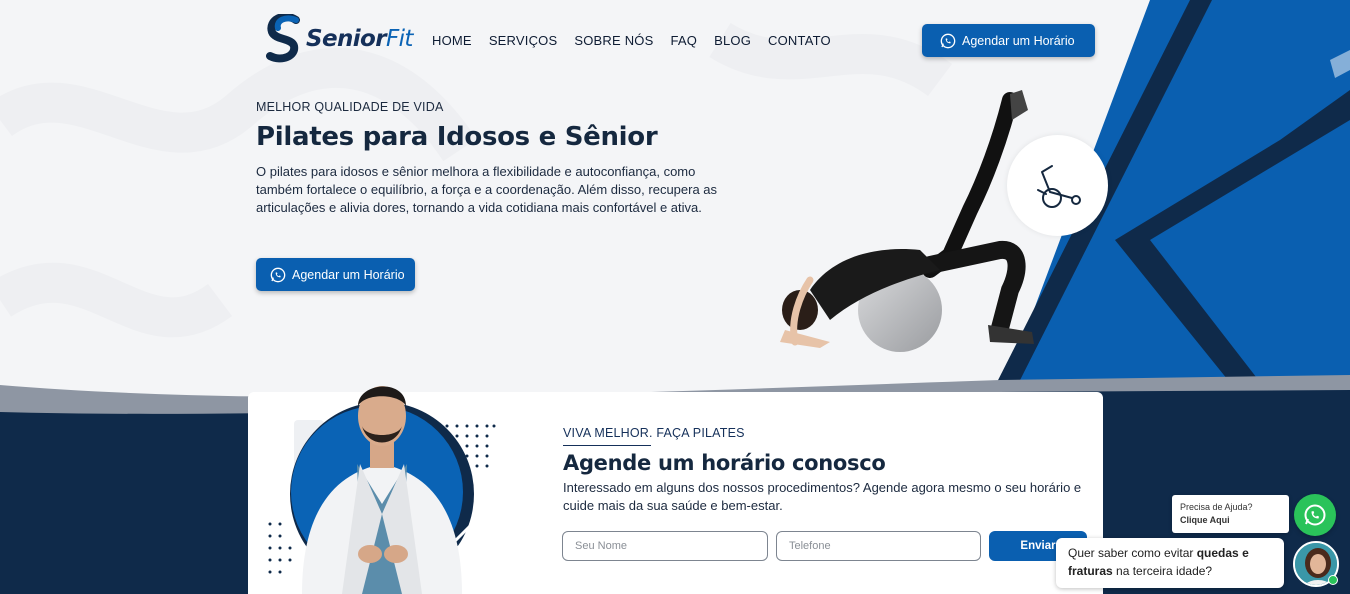  Describe the element at coordinates (907, 221) in the screenshot. I see `pilates-woman-image` at that location.